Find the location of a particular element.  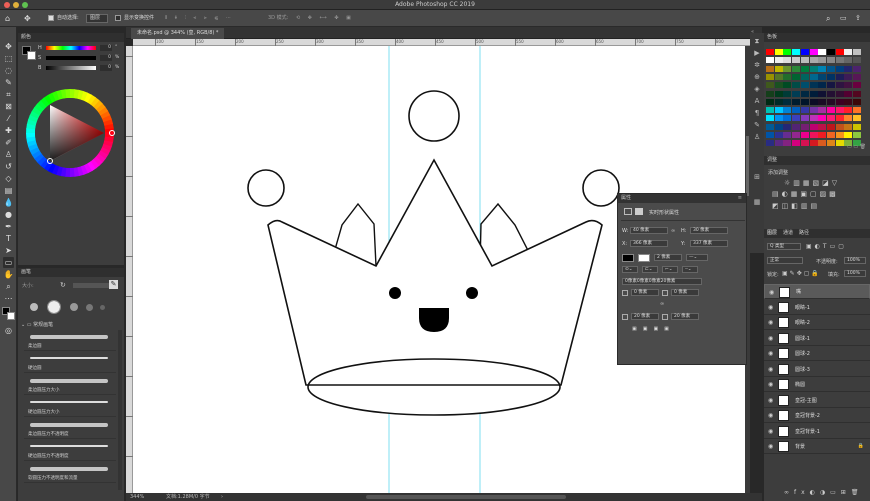

brush-item: 柔边圆压力不透明度 is located at coordinates (70, 428).